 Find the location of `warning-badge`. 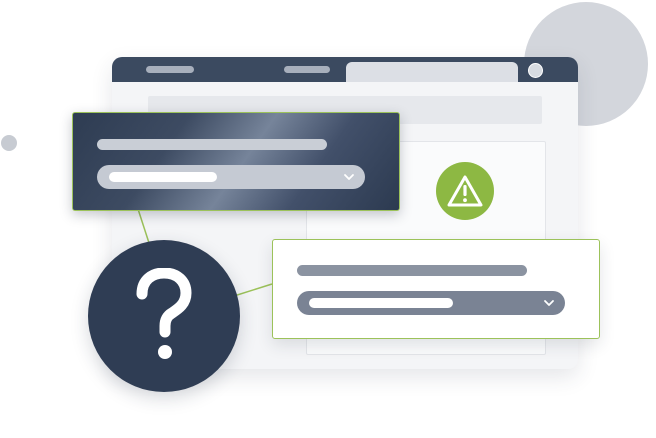

warning-badge is located at coordinates (465, 191).